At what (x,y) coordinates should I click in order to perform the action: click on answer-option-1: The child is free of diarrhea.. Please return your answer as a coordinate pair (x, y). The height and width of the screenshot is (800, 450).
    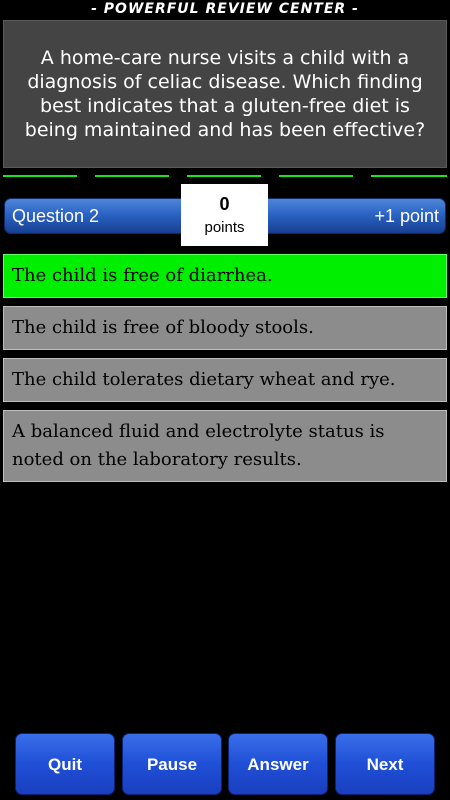
    Looking at the image, I should click on (225, 276).